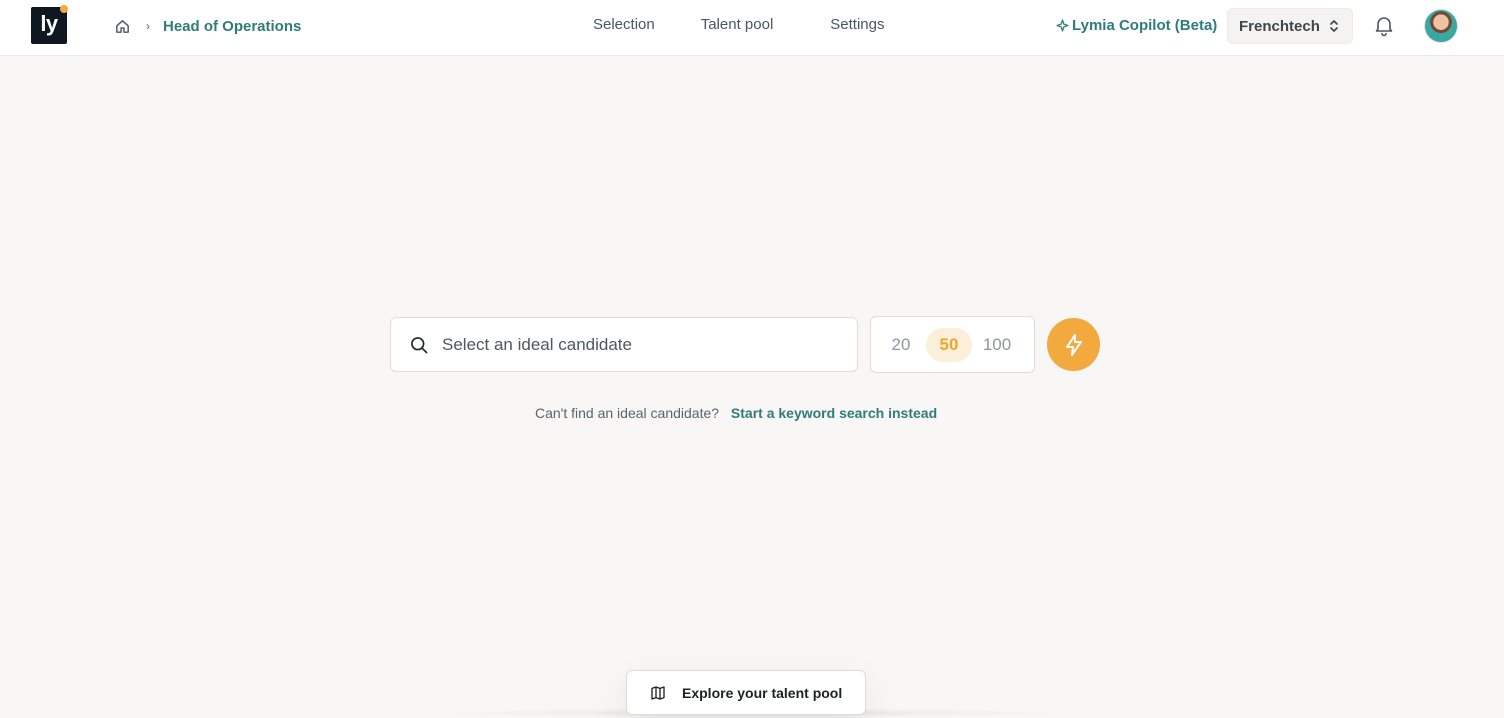  What do you see at coordinates (1334, 26) in the screenshot?
I see `chevron-up-down-icon` at bounding box center [1334, 26].